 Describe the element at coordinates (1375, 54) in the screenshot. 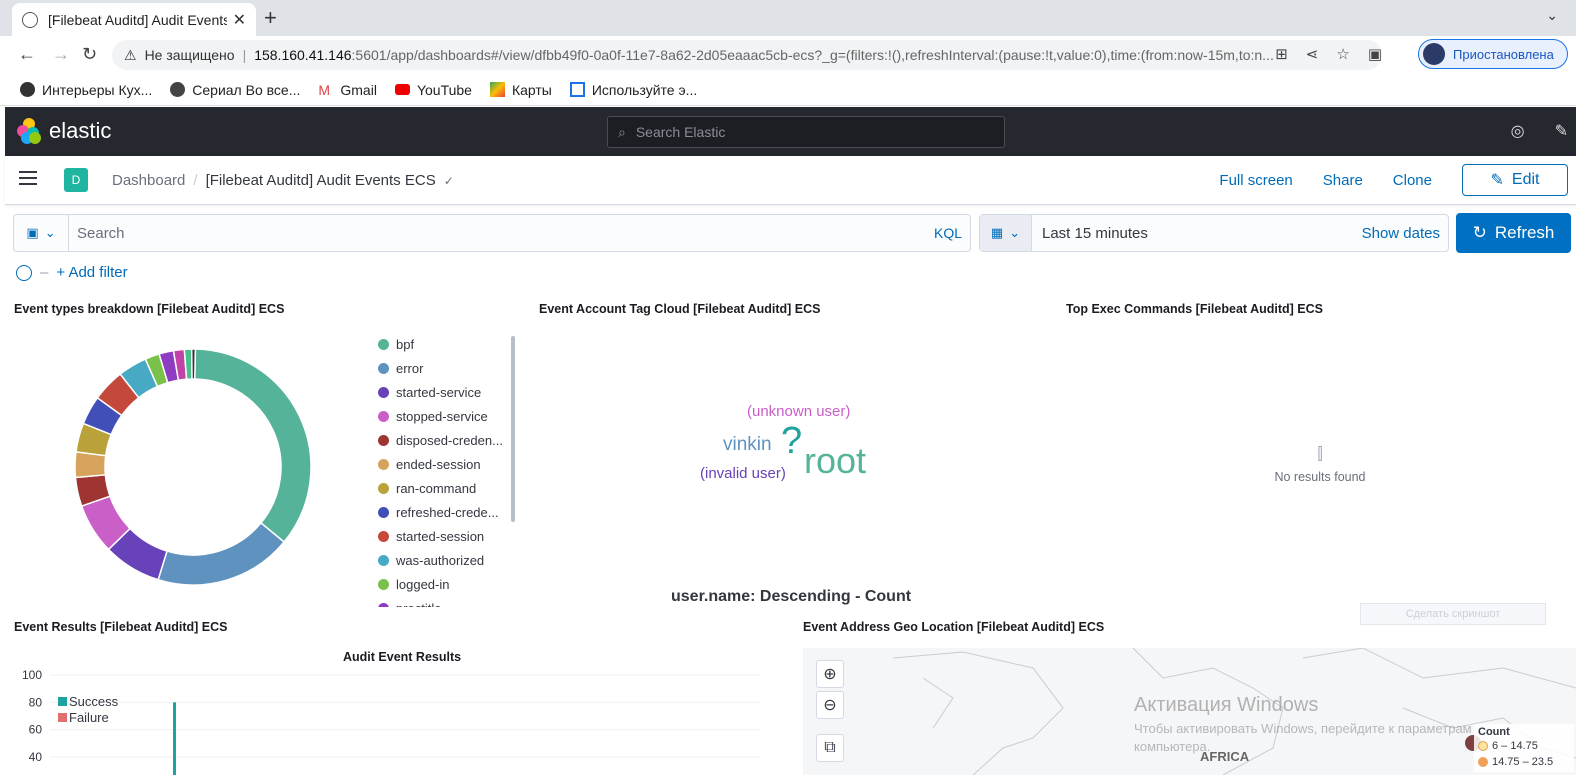

I see `sidepanel-icon: ▣` at that location.